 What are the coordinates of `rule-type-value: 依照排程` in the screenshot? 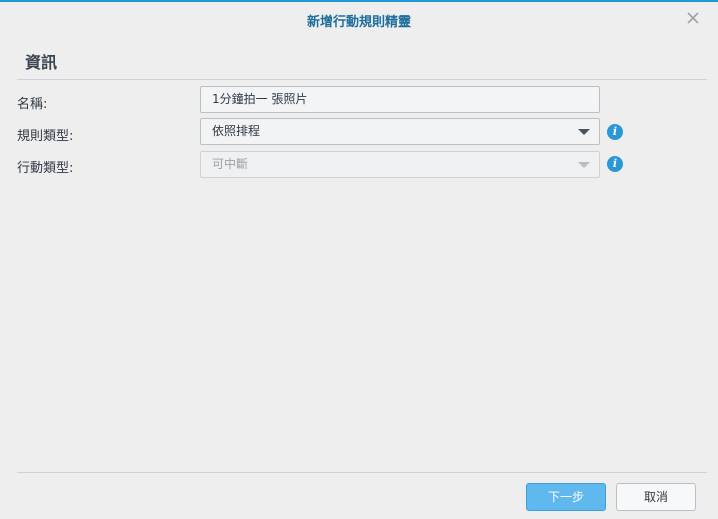 It's located at (236, 131).